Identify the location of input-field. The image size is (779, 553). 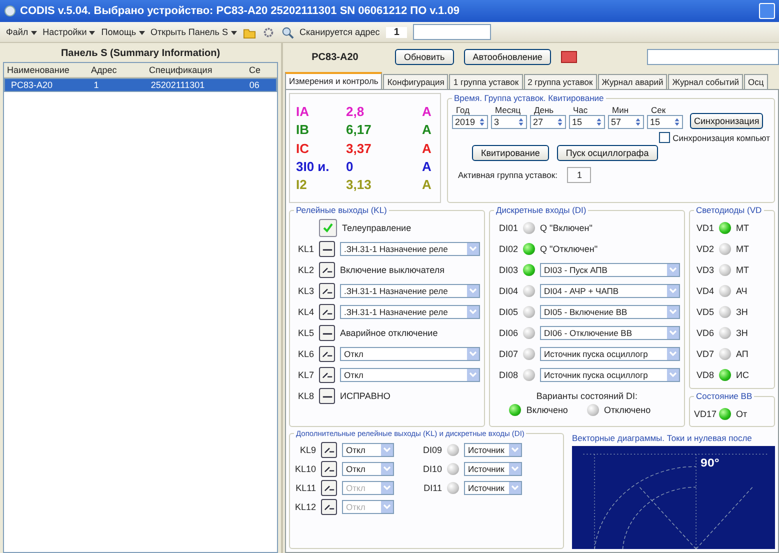
(713, 57).